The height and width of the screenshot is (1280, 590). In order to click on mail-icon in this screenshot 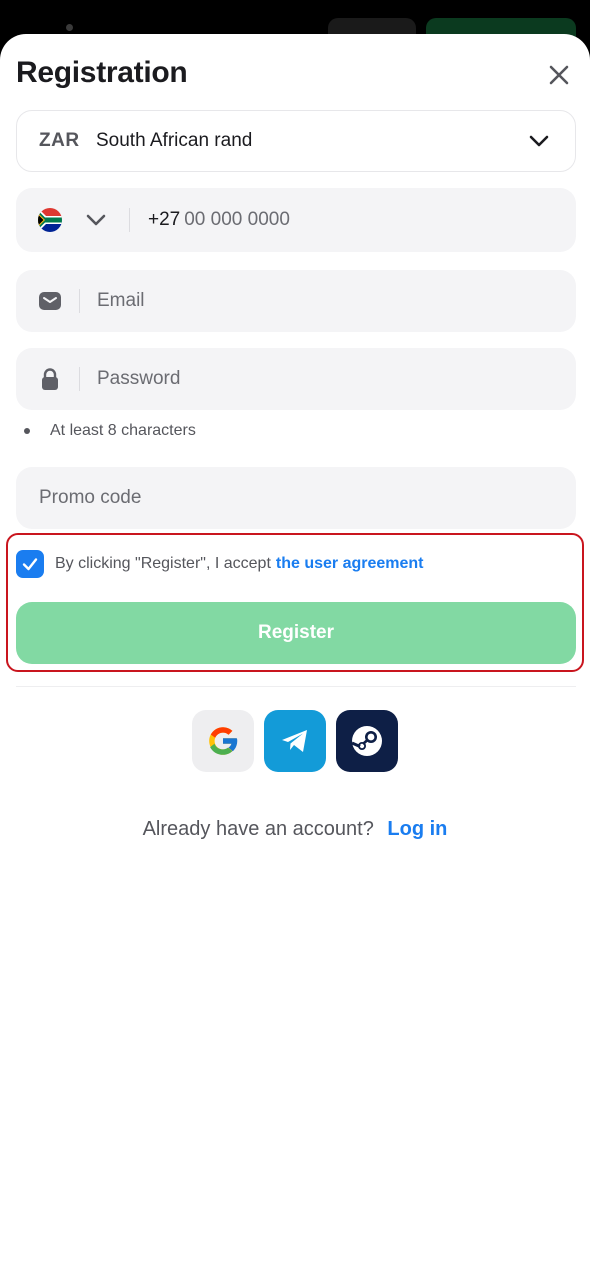, I will do `click(50, 301)`.